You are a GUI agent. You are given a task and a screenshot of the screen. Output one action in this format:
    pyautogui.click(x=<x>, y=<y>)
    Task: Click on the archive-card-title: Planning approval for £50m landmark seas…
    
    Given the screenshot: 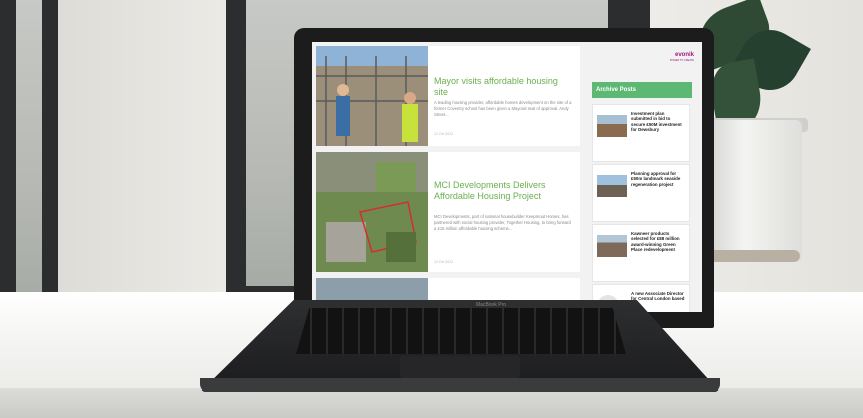 What is the action you would take?
    pyautogui.click(x=658, y=179)
    